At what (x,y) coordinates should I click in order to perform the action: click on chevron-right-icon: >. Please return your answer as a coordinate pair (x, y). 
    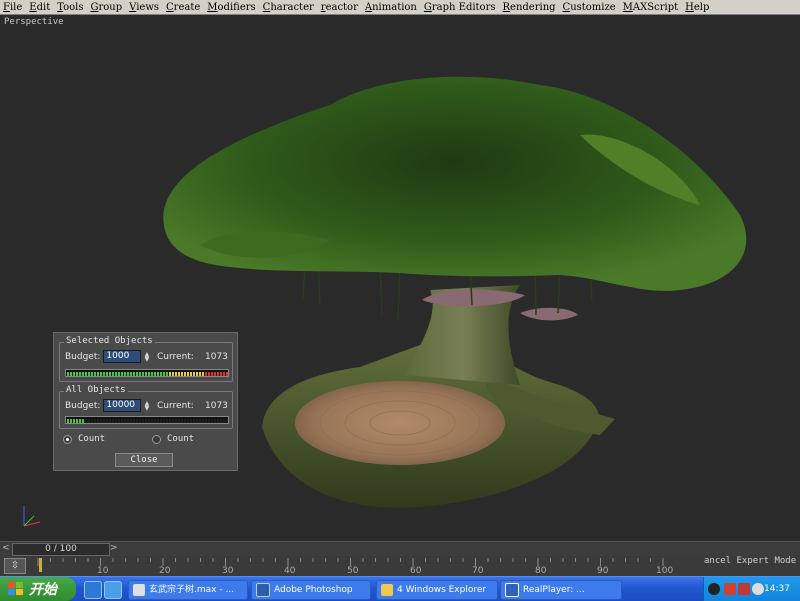
    Looking at the image, I should click on (114, 549).